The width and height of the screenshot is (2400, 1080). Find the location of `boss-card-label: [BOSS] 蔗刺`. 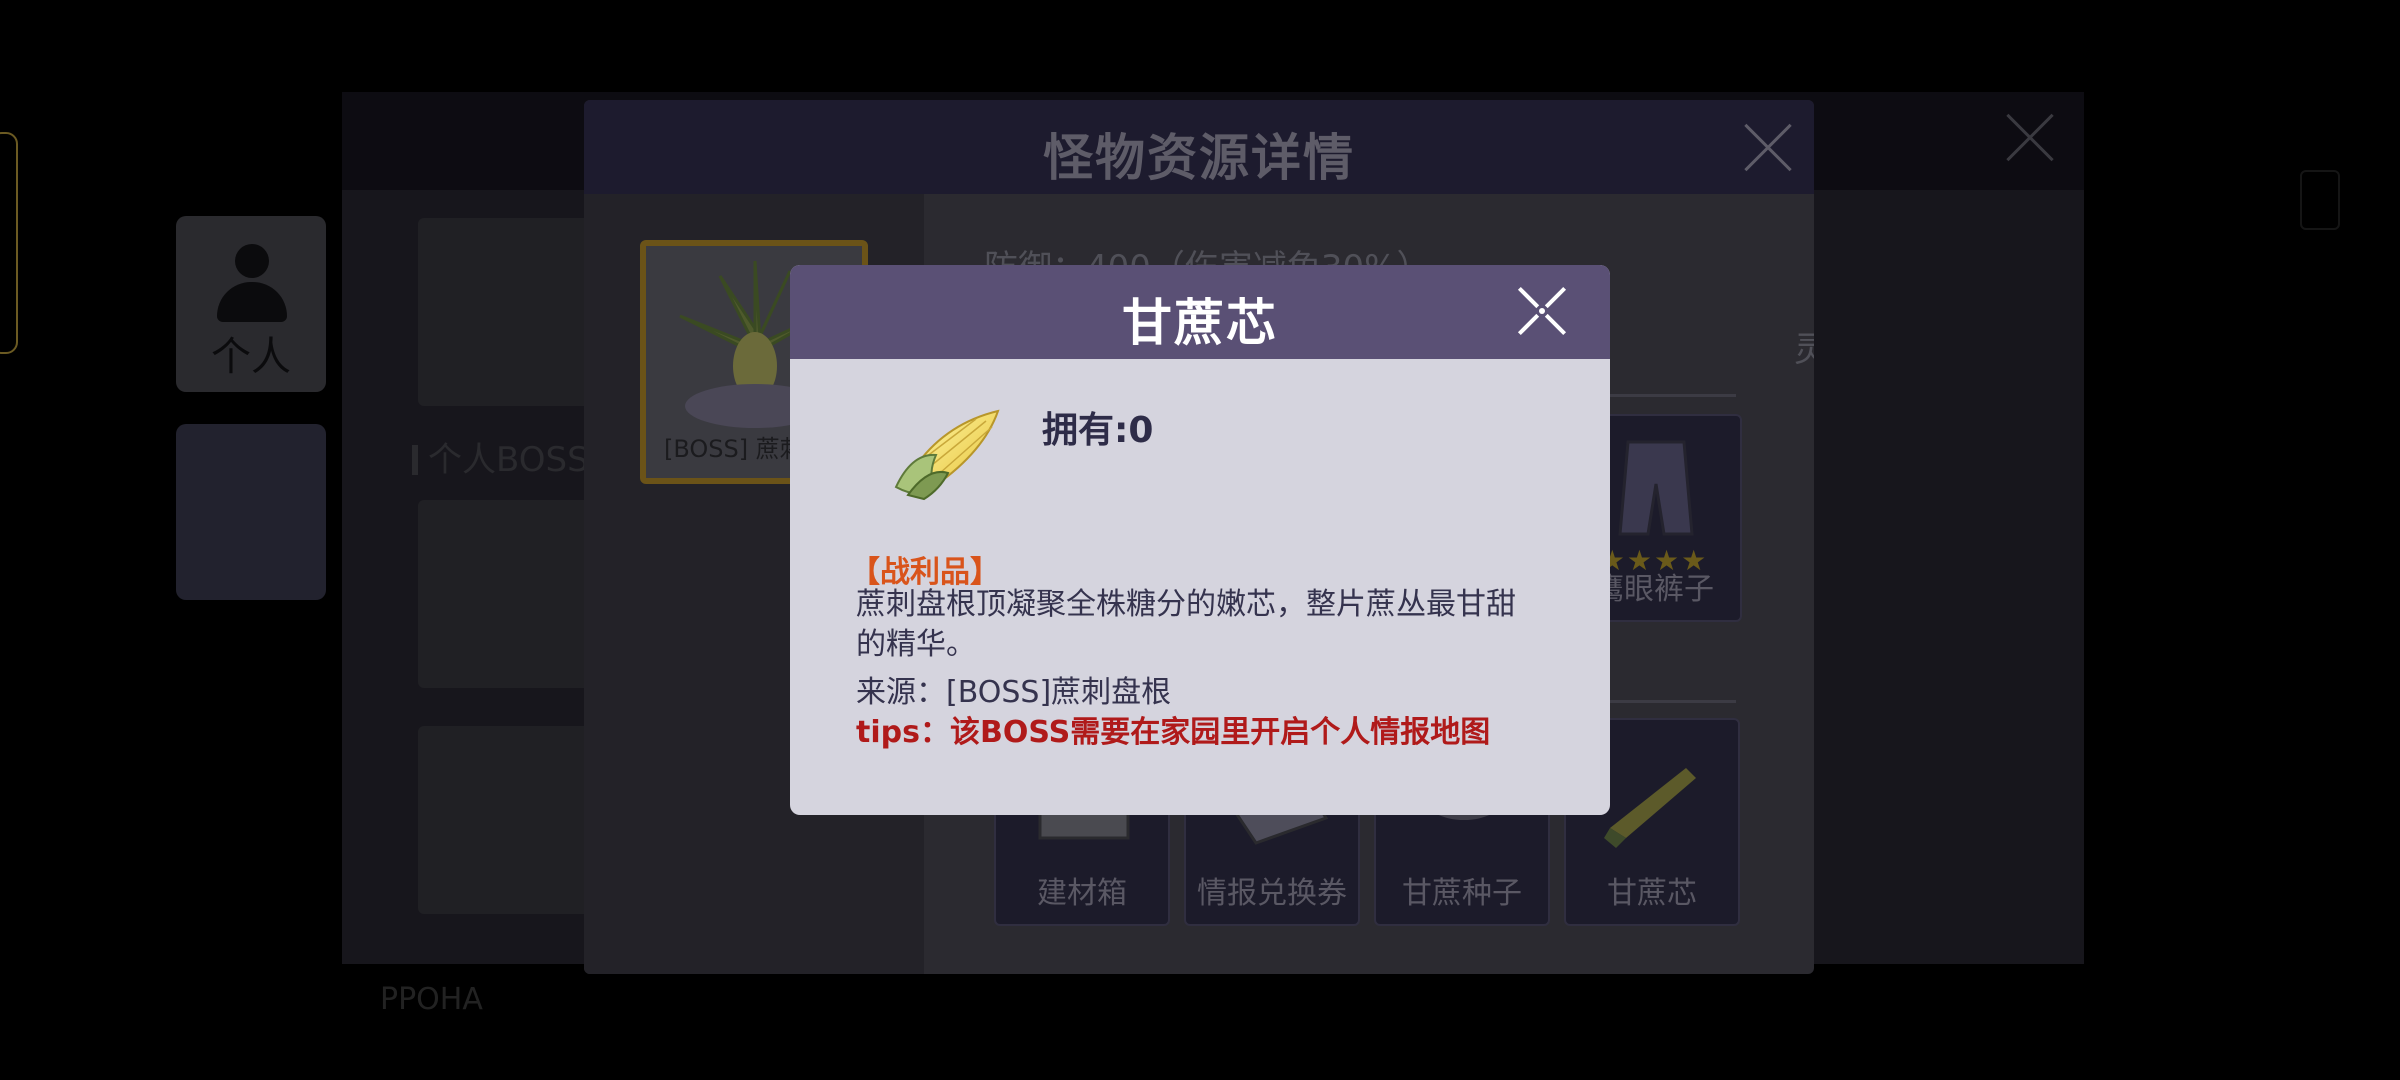

boss-card-label: [BOSS] 蔗刺 is located at coordinates (734, 449).